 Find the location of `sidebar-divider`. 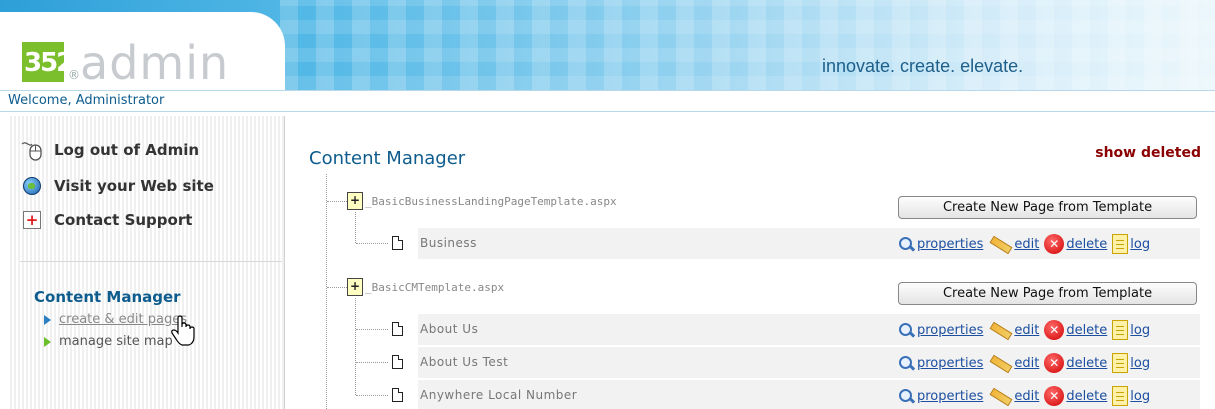

sidebar-divider is located at coordinates (151, 261).